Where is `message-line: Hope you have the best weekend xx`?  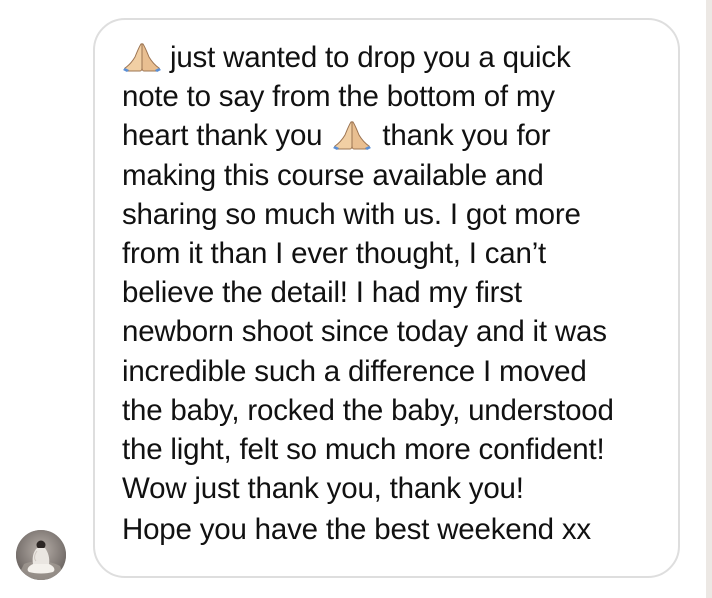 message-line: Hope you have the best weekend xx is located at coordinates (402, 529).